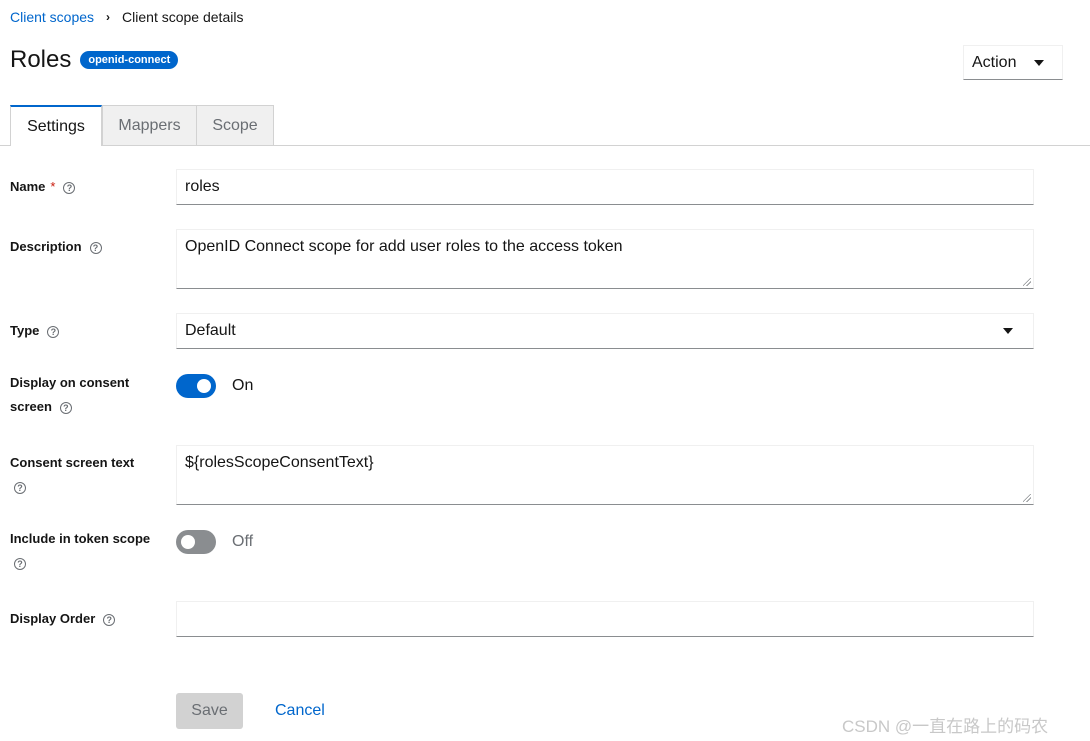 Image resolution: width=1090 pixels, height=741 pixels. Describe the element at coordinates (56, 125) in the screenshot. I see `tab-settings: Settings` at that location.